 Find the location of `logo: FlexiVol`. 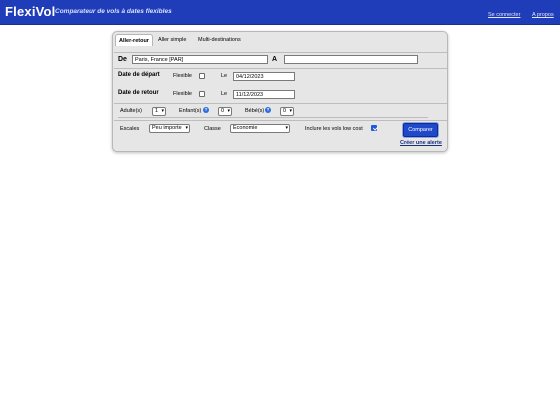

logo: FlexiVol is located at coordinates (30, 11).